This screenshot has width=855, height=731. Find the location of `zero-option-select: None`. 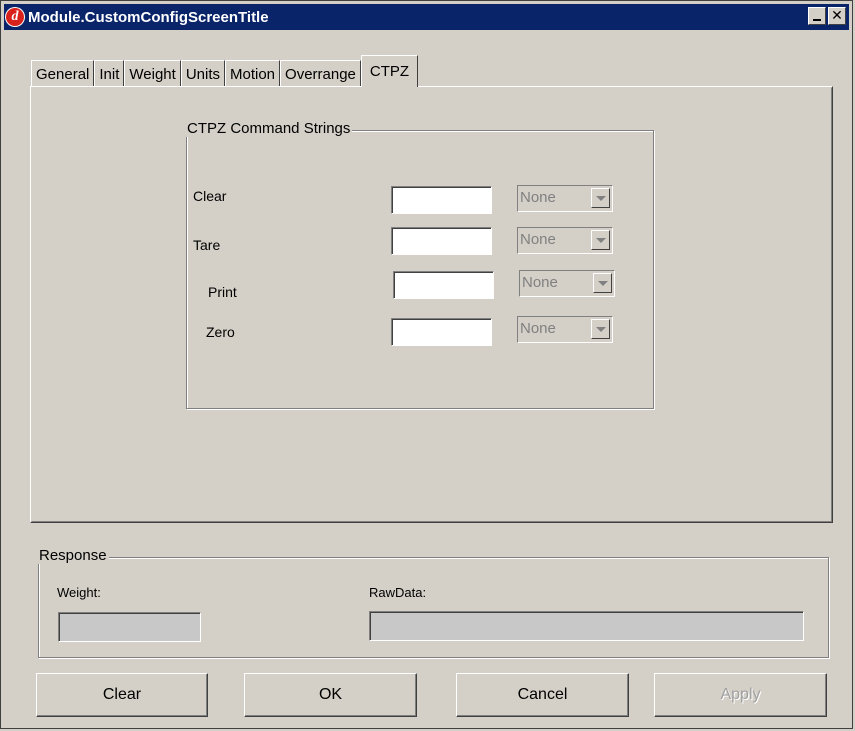

zero-option-select: None is located at coordinates (565, 329).